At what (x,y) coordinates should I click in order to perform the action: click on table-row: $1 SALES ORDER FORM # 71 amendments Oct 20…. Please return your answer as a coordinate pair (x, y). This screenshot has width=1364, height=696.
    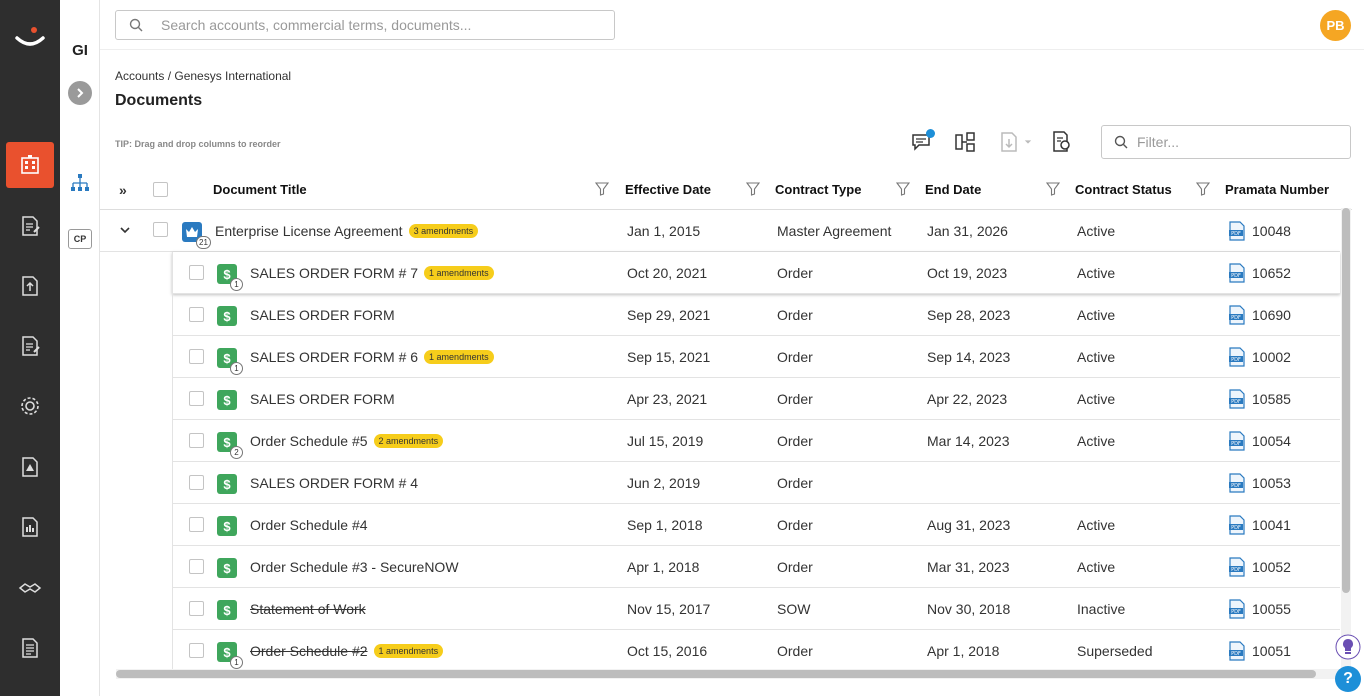
    Looking at the image, I should click on (756, 273).